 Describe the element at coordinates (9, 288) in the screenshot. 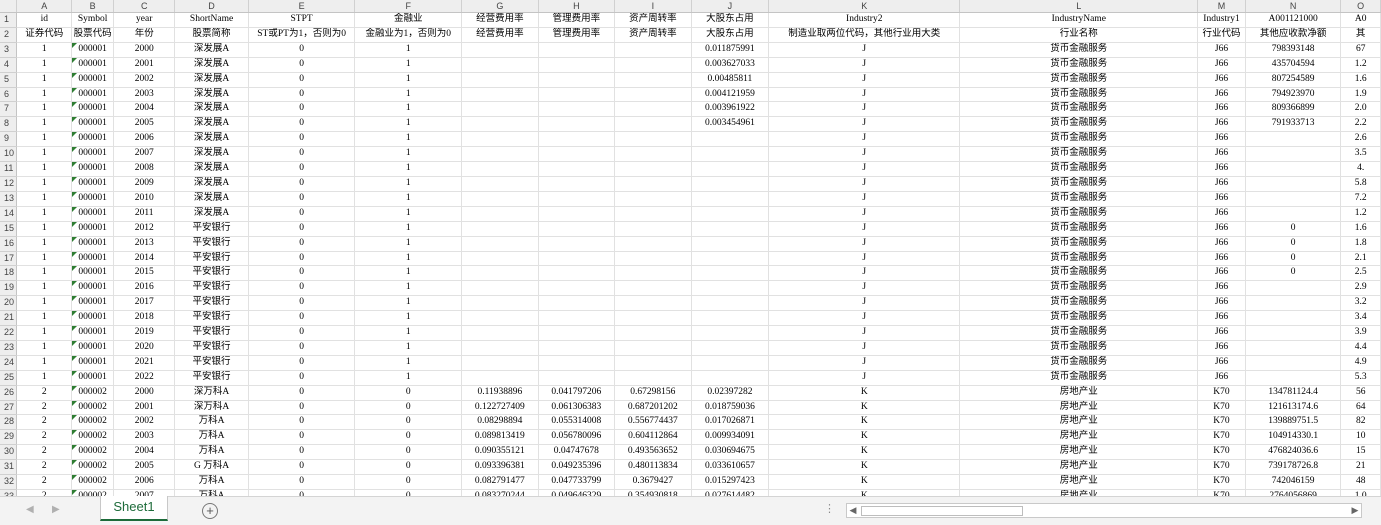

I see `row-header: 19` at that location.